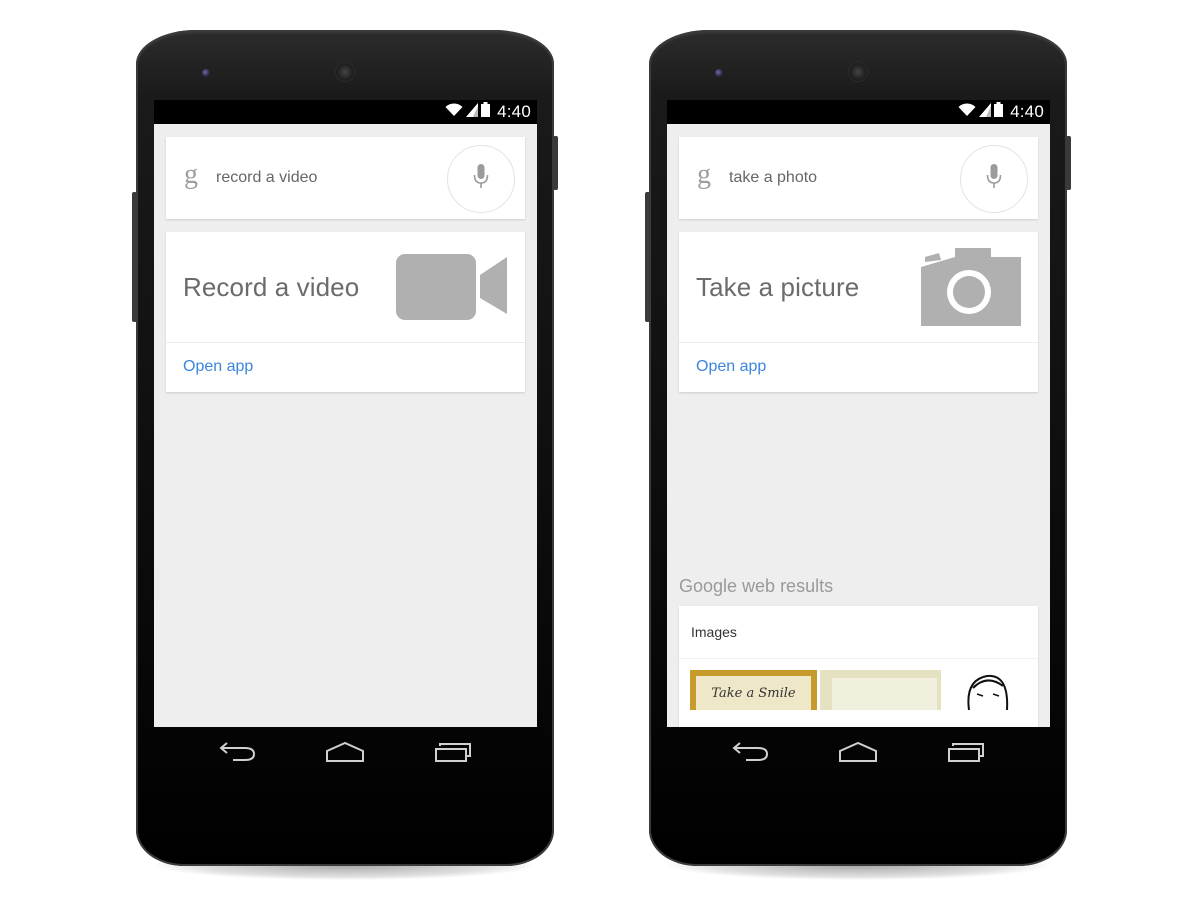  Describe the element at coordinates (858, 666) in the screenshot. I see `images-result-card: Images Take a Smile` at that location.